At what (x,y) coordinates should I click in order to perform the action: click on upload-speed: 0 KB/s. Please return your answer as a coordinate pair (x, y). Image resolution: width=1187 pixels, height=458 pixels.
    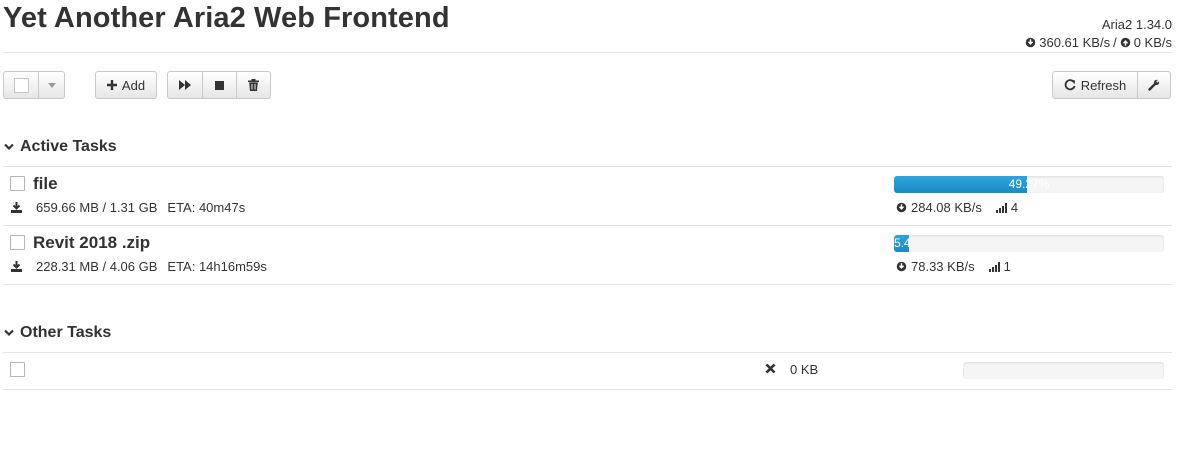
    Looking at the image, I should click on (1152, 42).